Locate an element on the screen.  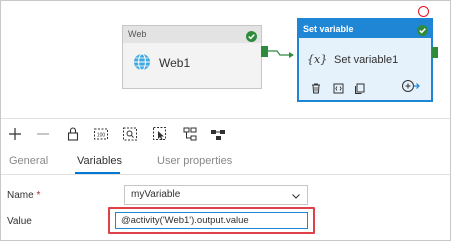
select-icon is located at coordinates (160, 134).